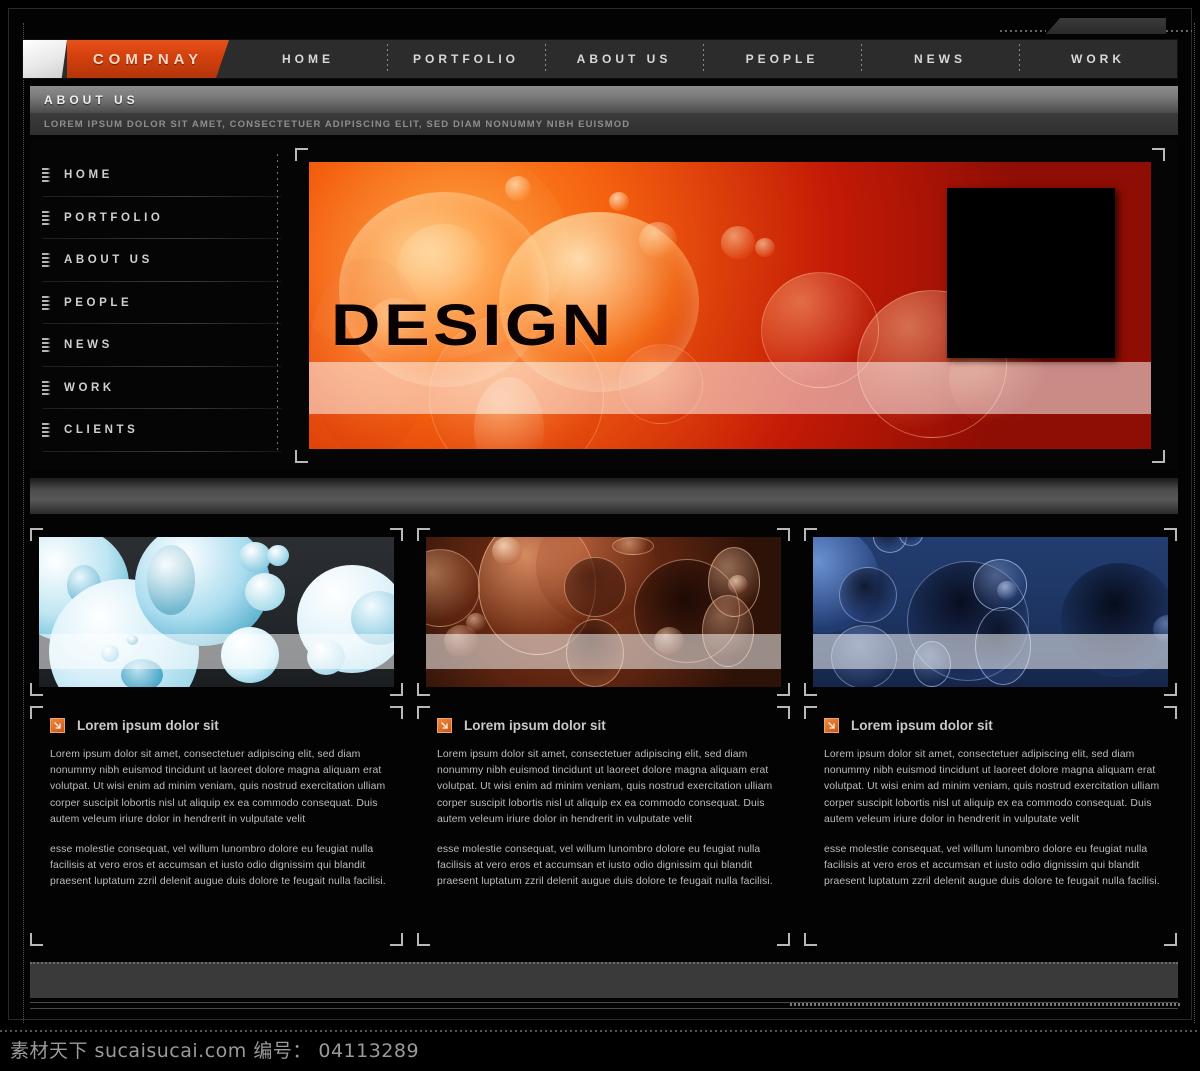 The image size is (1200, 1071). I want to click on nav-item-portfolio: PORTFOLIO, so click(466, 59).